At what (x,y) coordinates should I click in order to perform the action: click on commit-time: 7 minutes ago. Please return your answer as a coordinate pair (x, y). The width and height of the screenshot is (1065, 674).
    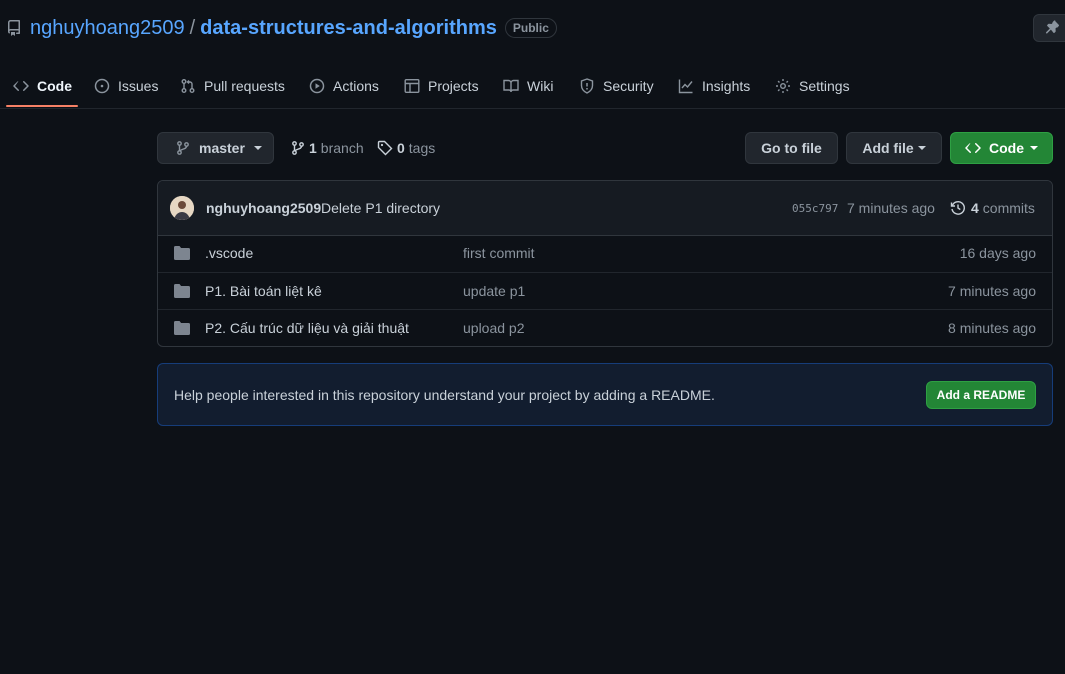
    Looking at the image, I should click on (891, 208).